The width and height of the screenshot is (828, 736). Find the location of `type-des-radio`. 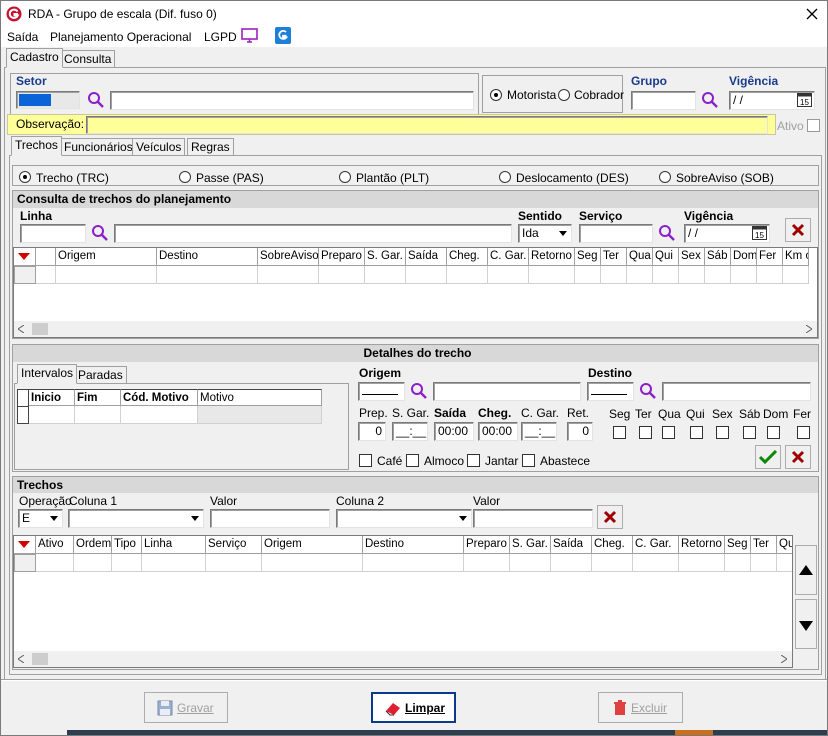

type-des-radio is located at coordinates (505, 177).